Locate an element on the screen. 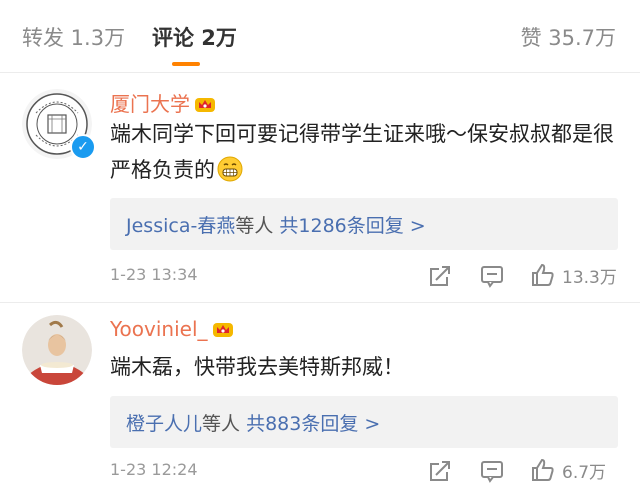  username-text: Yooviniel_ is located at coordinates (159, 329).